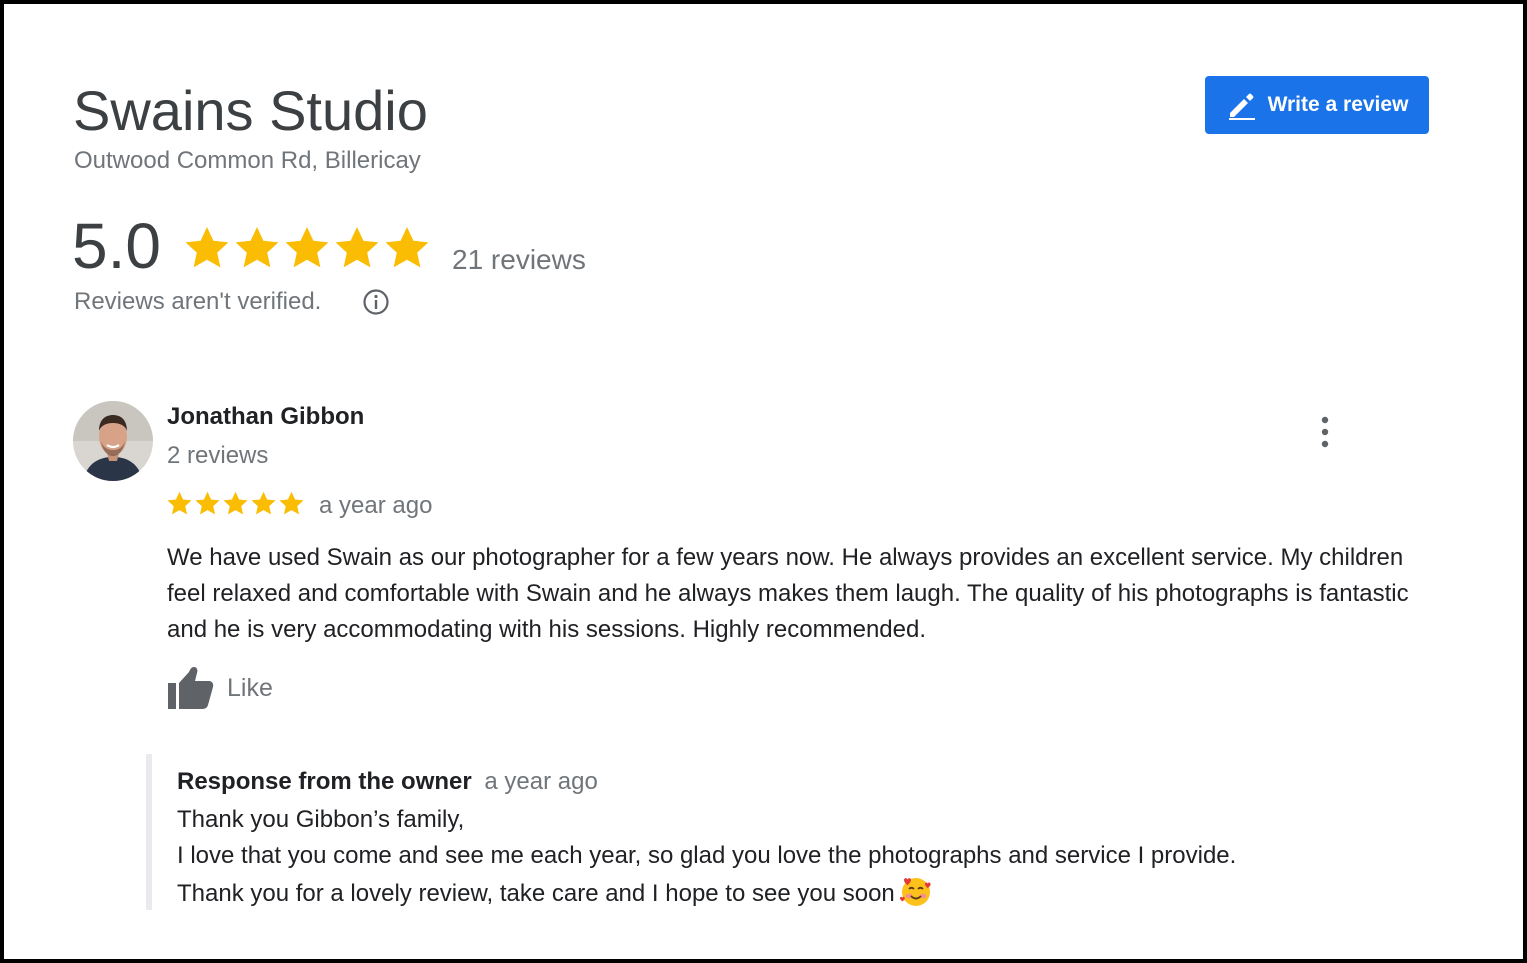  I want to click on write-review-label: Write a review, so click(1338, 104).